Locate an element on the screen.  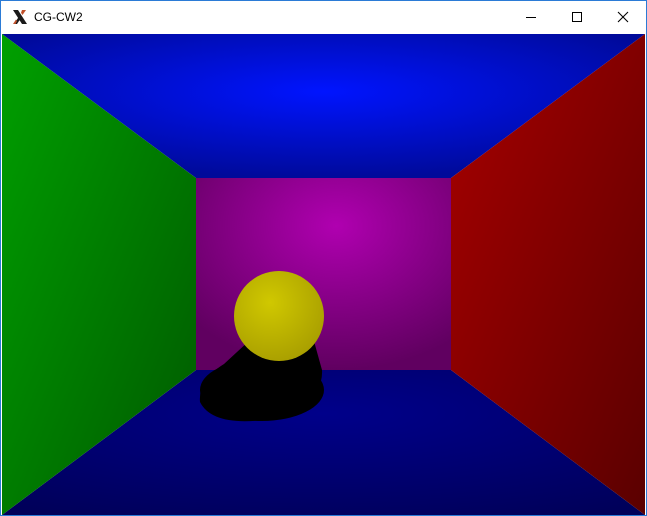
maximize-button is located at coordinates (577, 17).